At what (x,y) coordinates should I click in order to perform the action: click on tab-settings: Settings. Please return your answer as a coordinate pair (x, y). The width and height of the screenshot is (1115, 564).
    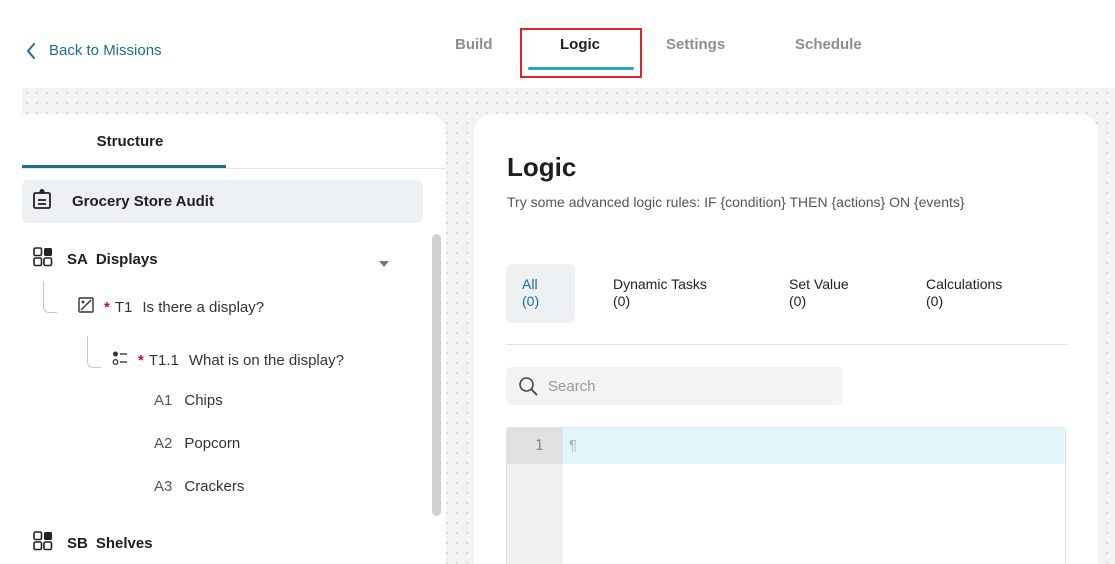
    Looking at the image, I should click on (695, 44).